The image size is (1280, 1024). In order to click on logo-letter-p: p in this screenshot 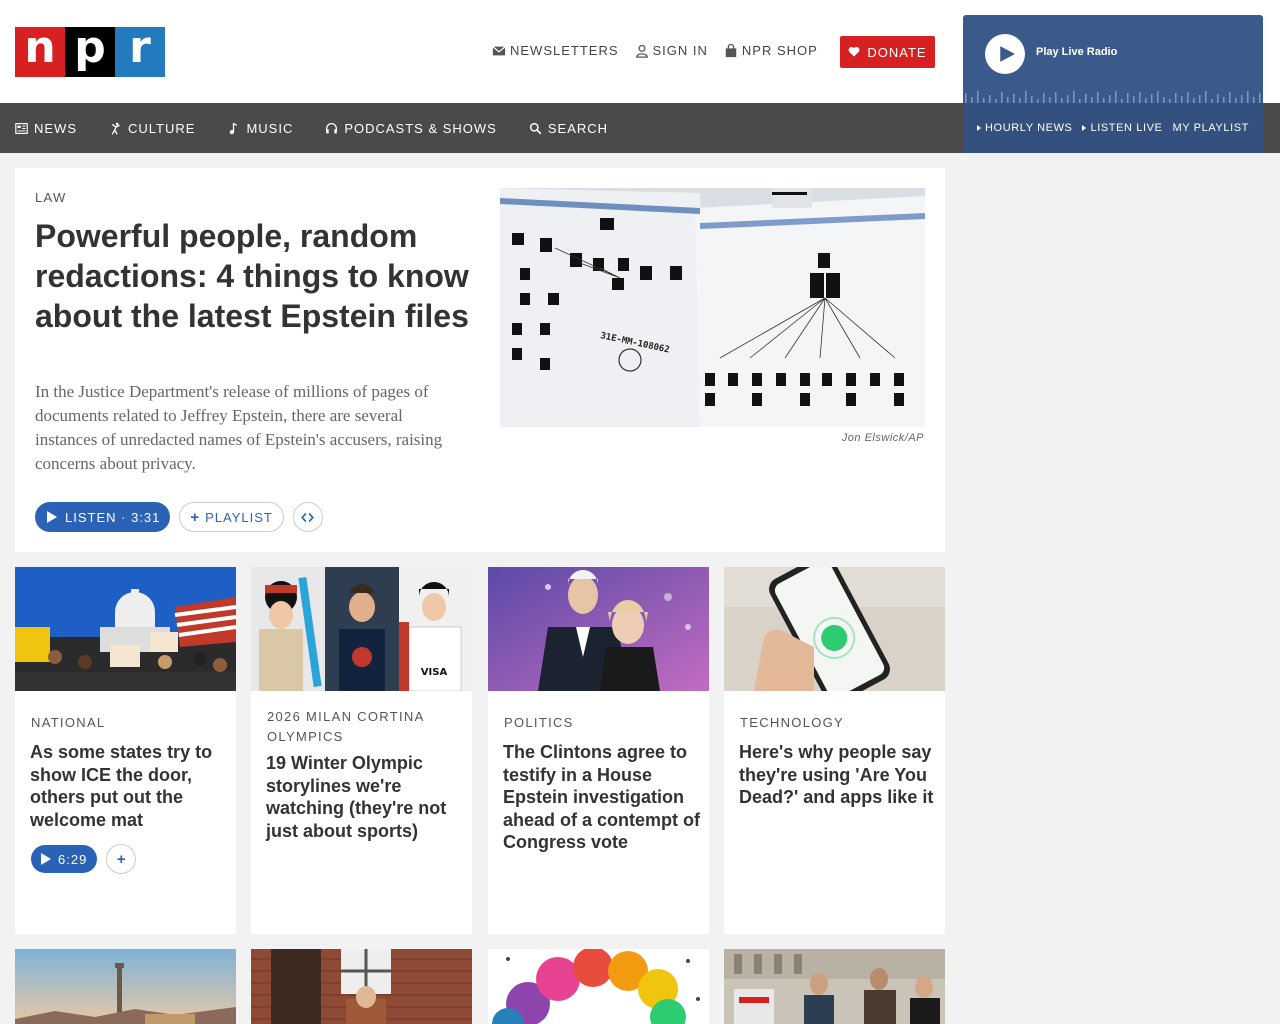, I will do `click(90, 51)`.